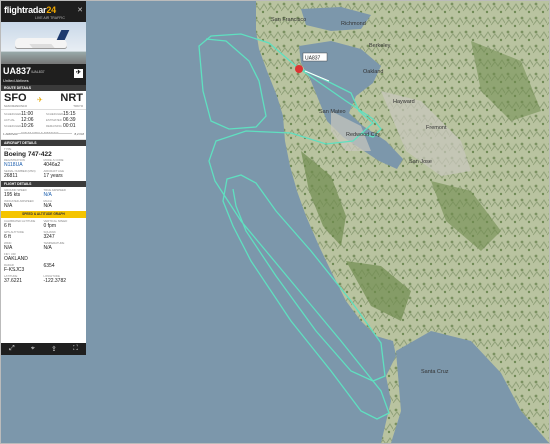 The height and width of the screenshot is (444, 550). I want to click on flight-progress: 1 ARRIVAL GREAT CIRCLE DISTANCE 8,2 KM, so click(43, 135).